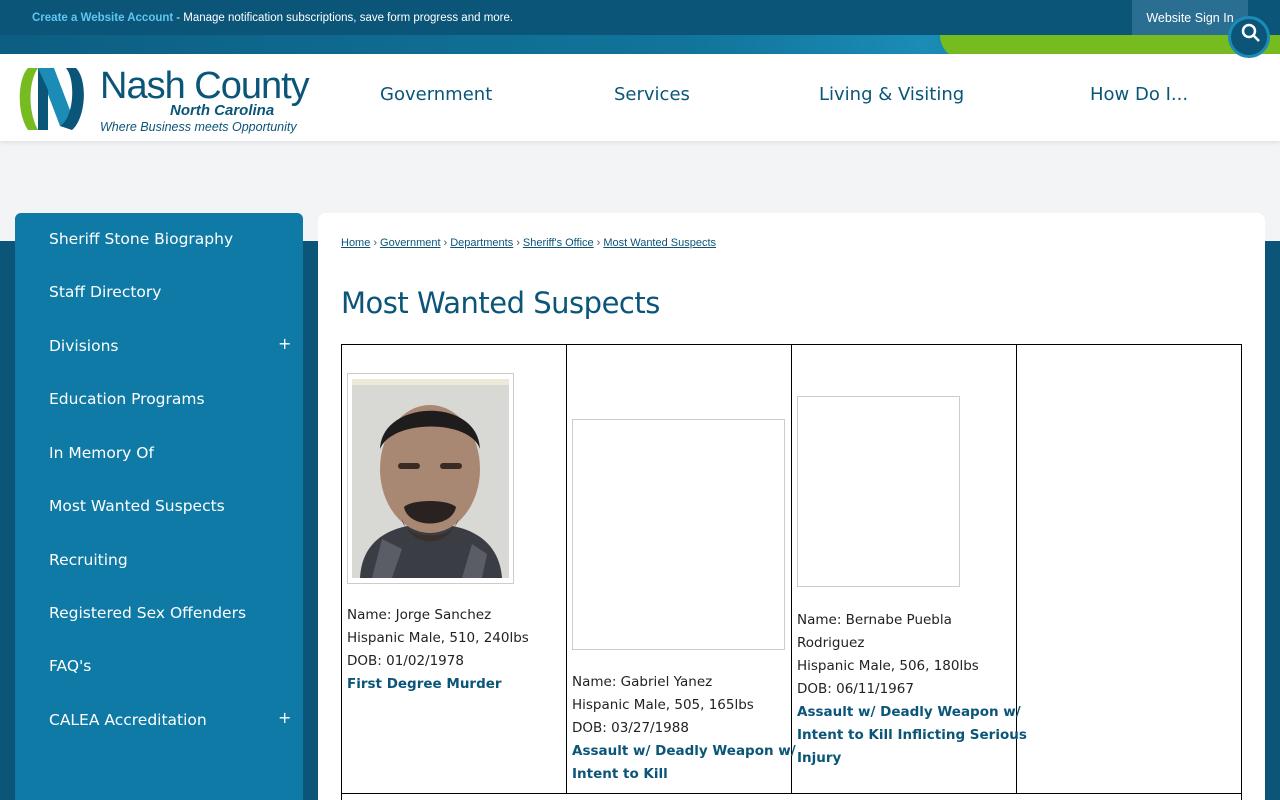 The width and height of the screenshot is (1280, 800). What do you see at coordinates (222, 110) in the screenshot?
I see `logo-subtitle: North Carolina` at bounding box center [222, 110].